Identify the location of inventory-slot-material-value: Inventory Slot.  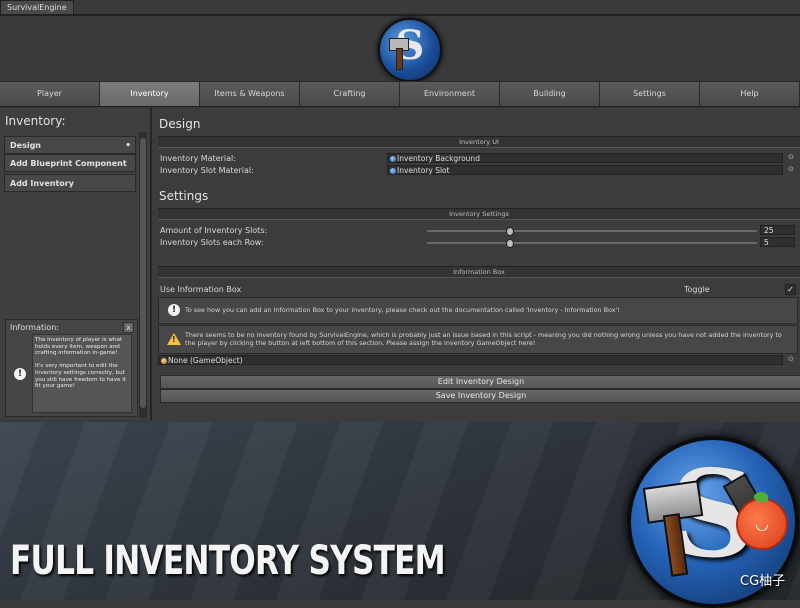
(423, 170).